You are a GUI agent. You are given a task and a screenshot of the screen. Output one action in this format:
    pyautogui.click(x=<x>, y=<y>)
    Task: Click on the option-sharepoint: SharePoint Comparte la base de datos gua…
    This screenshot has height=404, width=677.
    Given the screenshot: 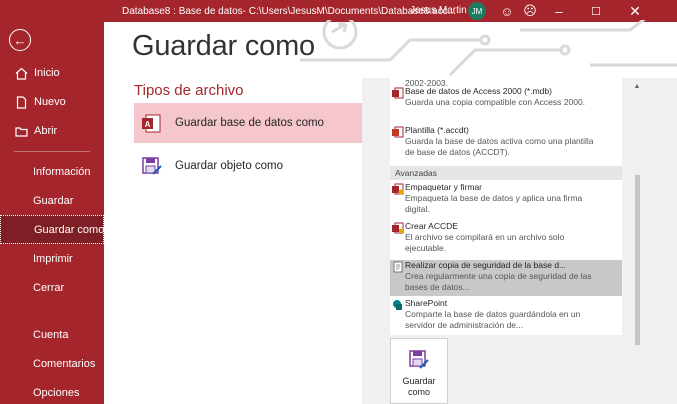 What is the action you would take?
    pyautogui.click(x=506, y=316)
    